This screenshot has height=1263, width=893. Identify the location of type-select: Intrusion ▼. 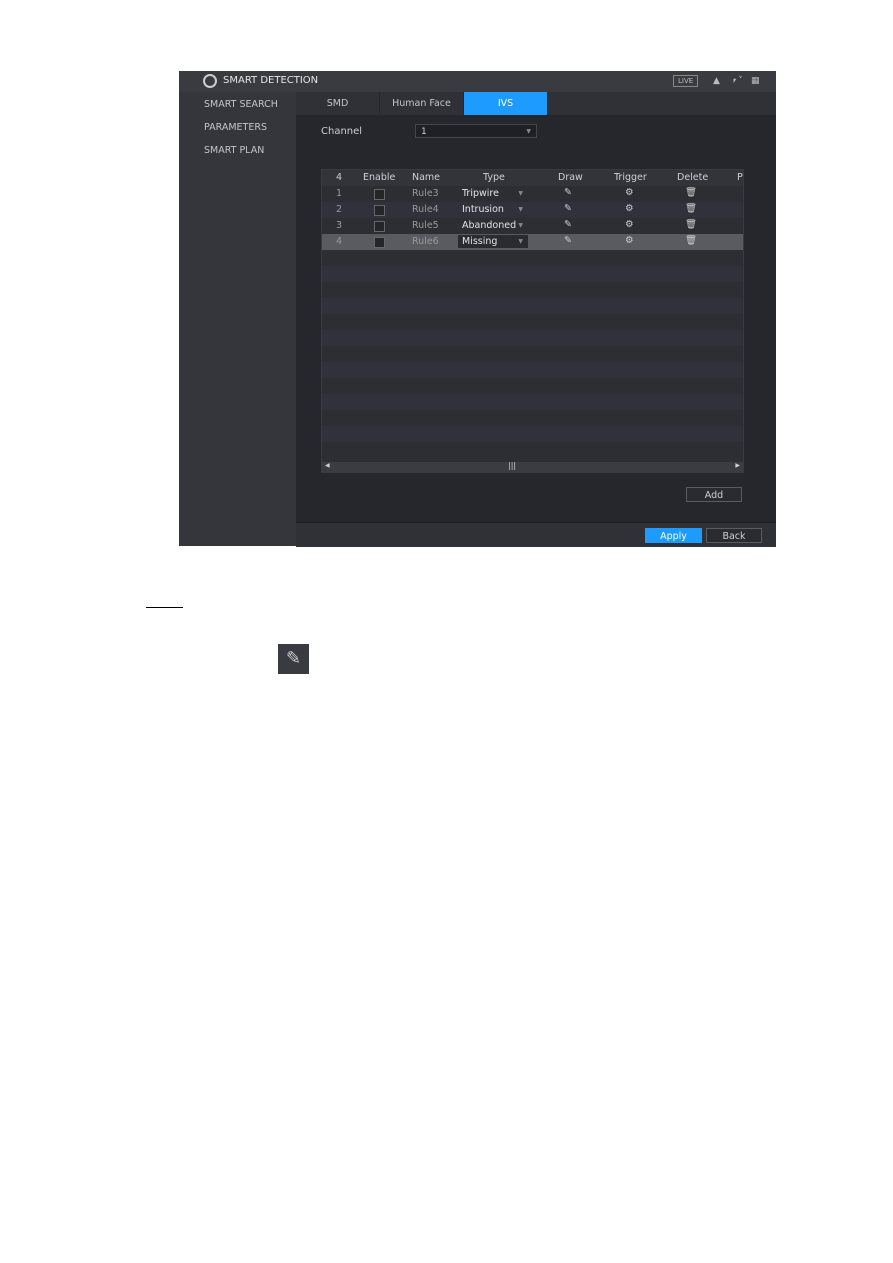
(493, 209).